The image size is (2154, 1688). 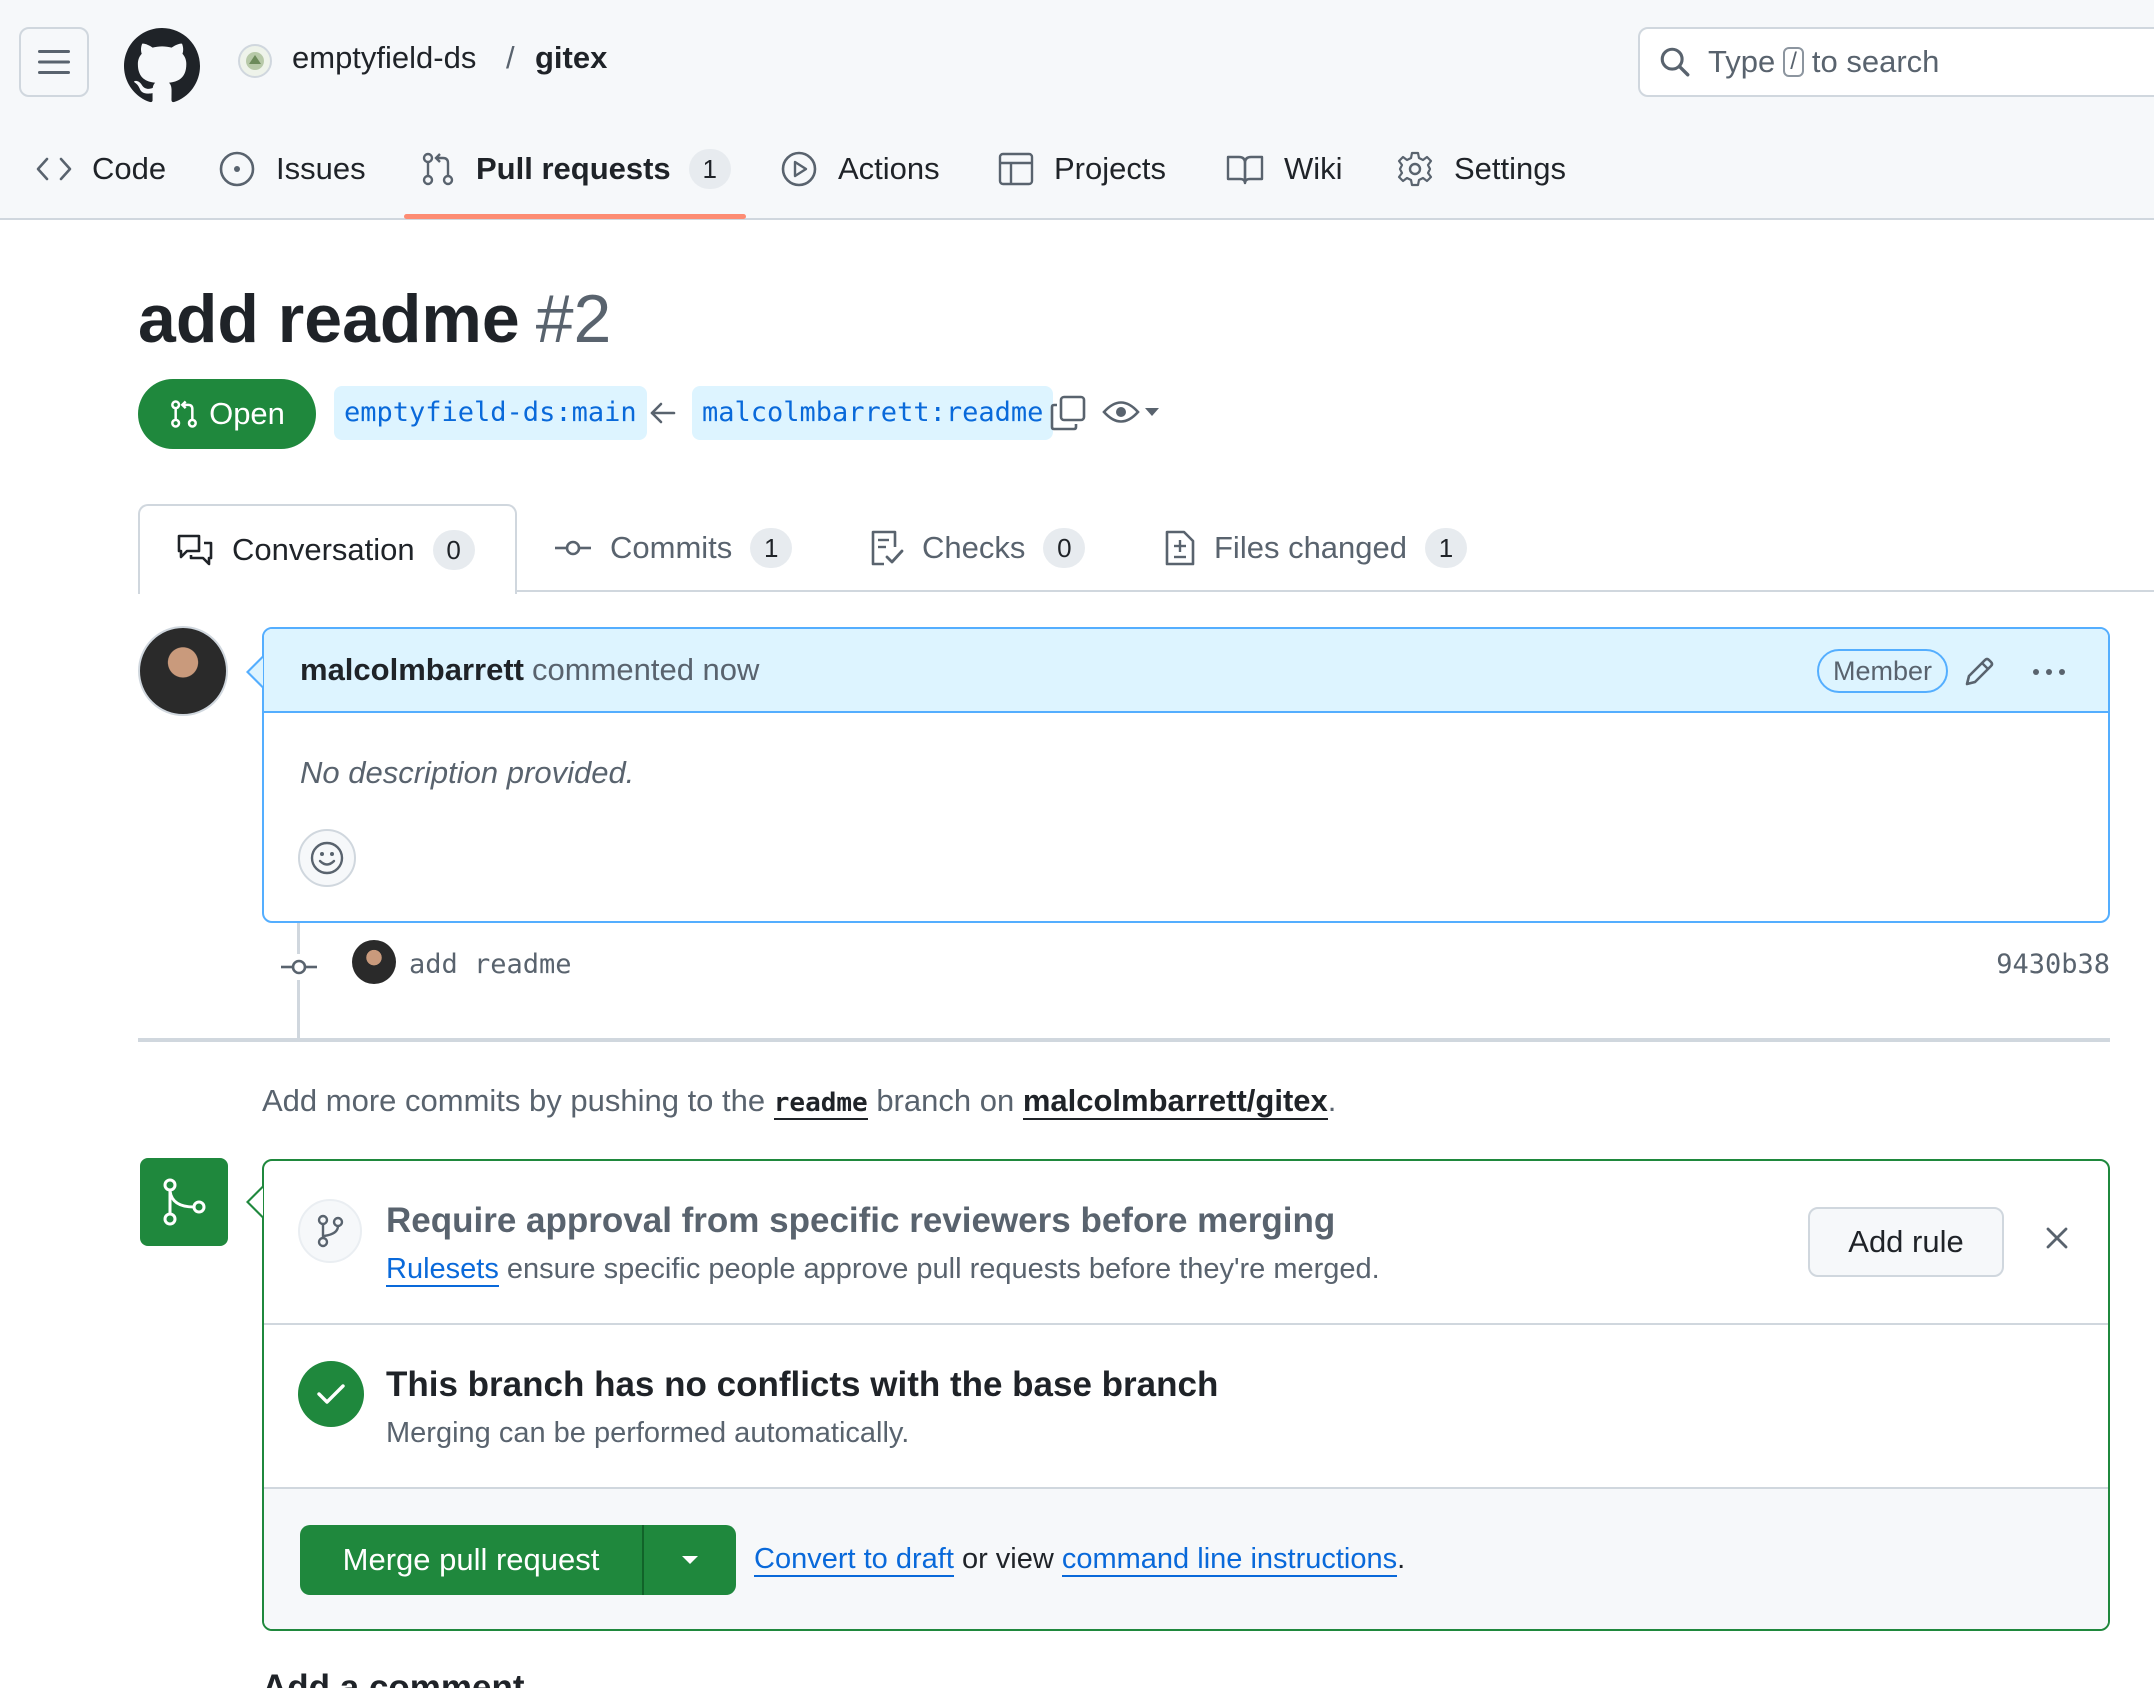 What do you see at coordinates (1896, 62) in the screenshot?
I see `search-input: Type / to search` at bounding box center [1896, 62].